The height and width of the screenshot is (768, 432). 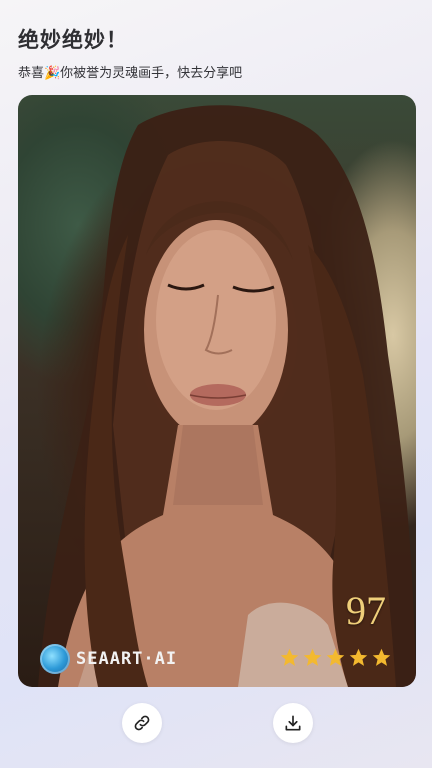 I want to click on link-icon, so click(x=142, y=723).